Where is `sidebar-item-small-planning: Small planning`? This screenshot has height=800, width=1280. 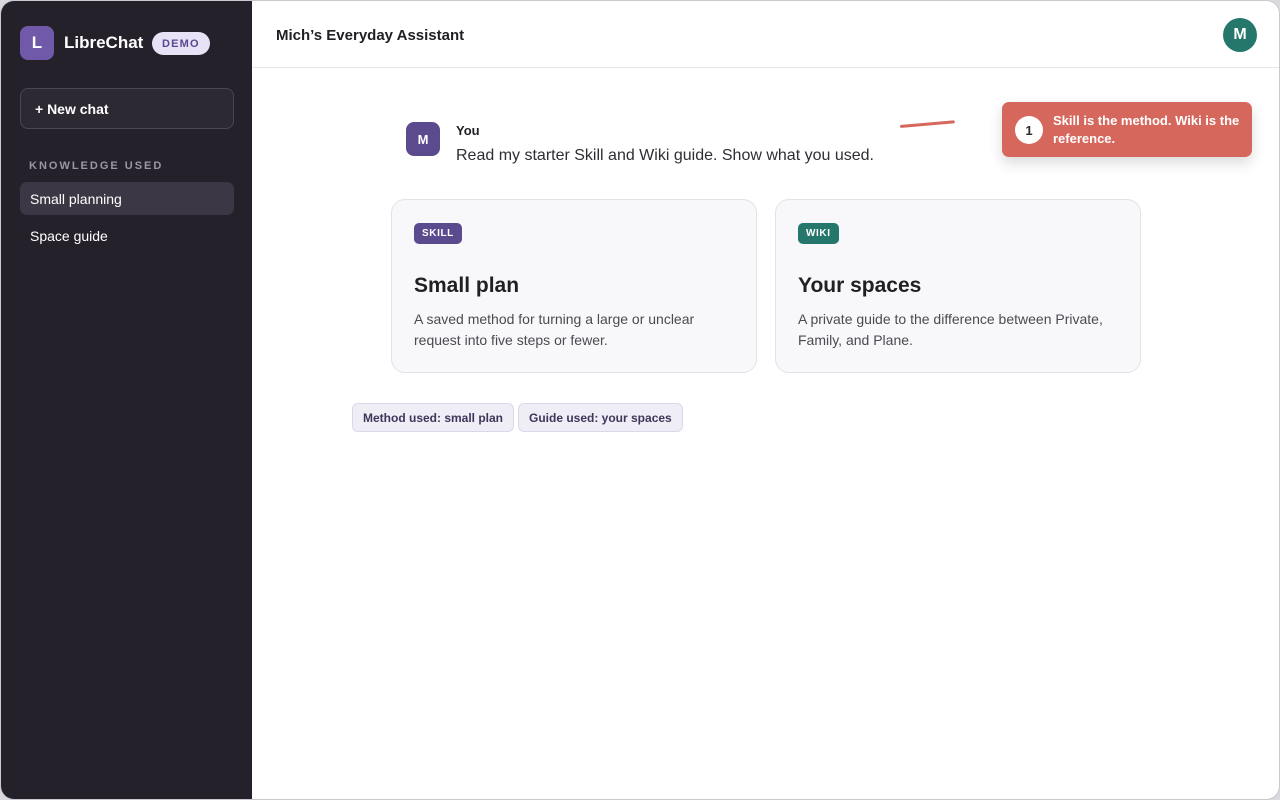
sidebar-item-small-planning: Small planning is located at coordinates (127, 198).